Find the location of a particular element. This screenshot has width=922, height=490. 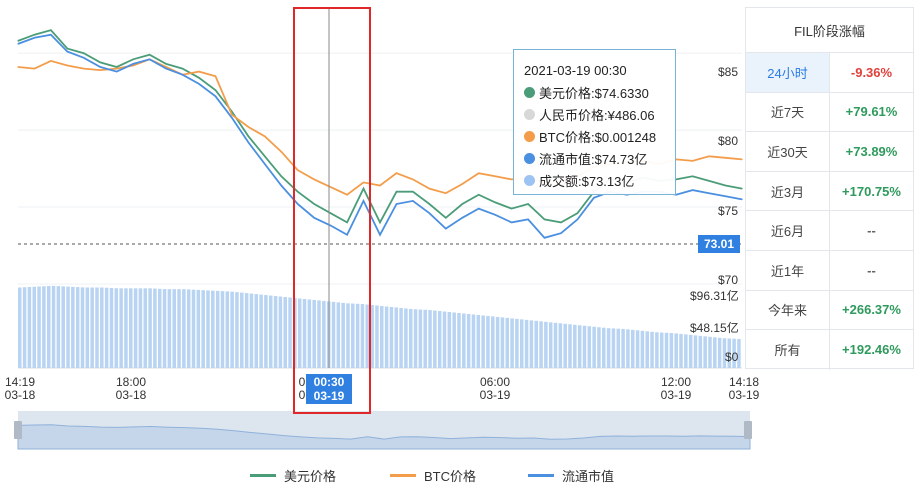

legend-item-usd: 美元价格 is located at coordinates (293, 475).